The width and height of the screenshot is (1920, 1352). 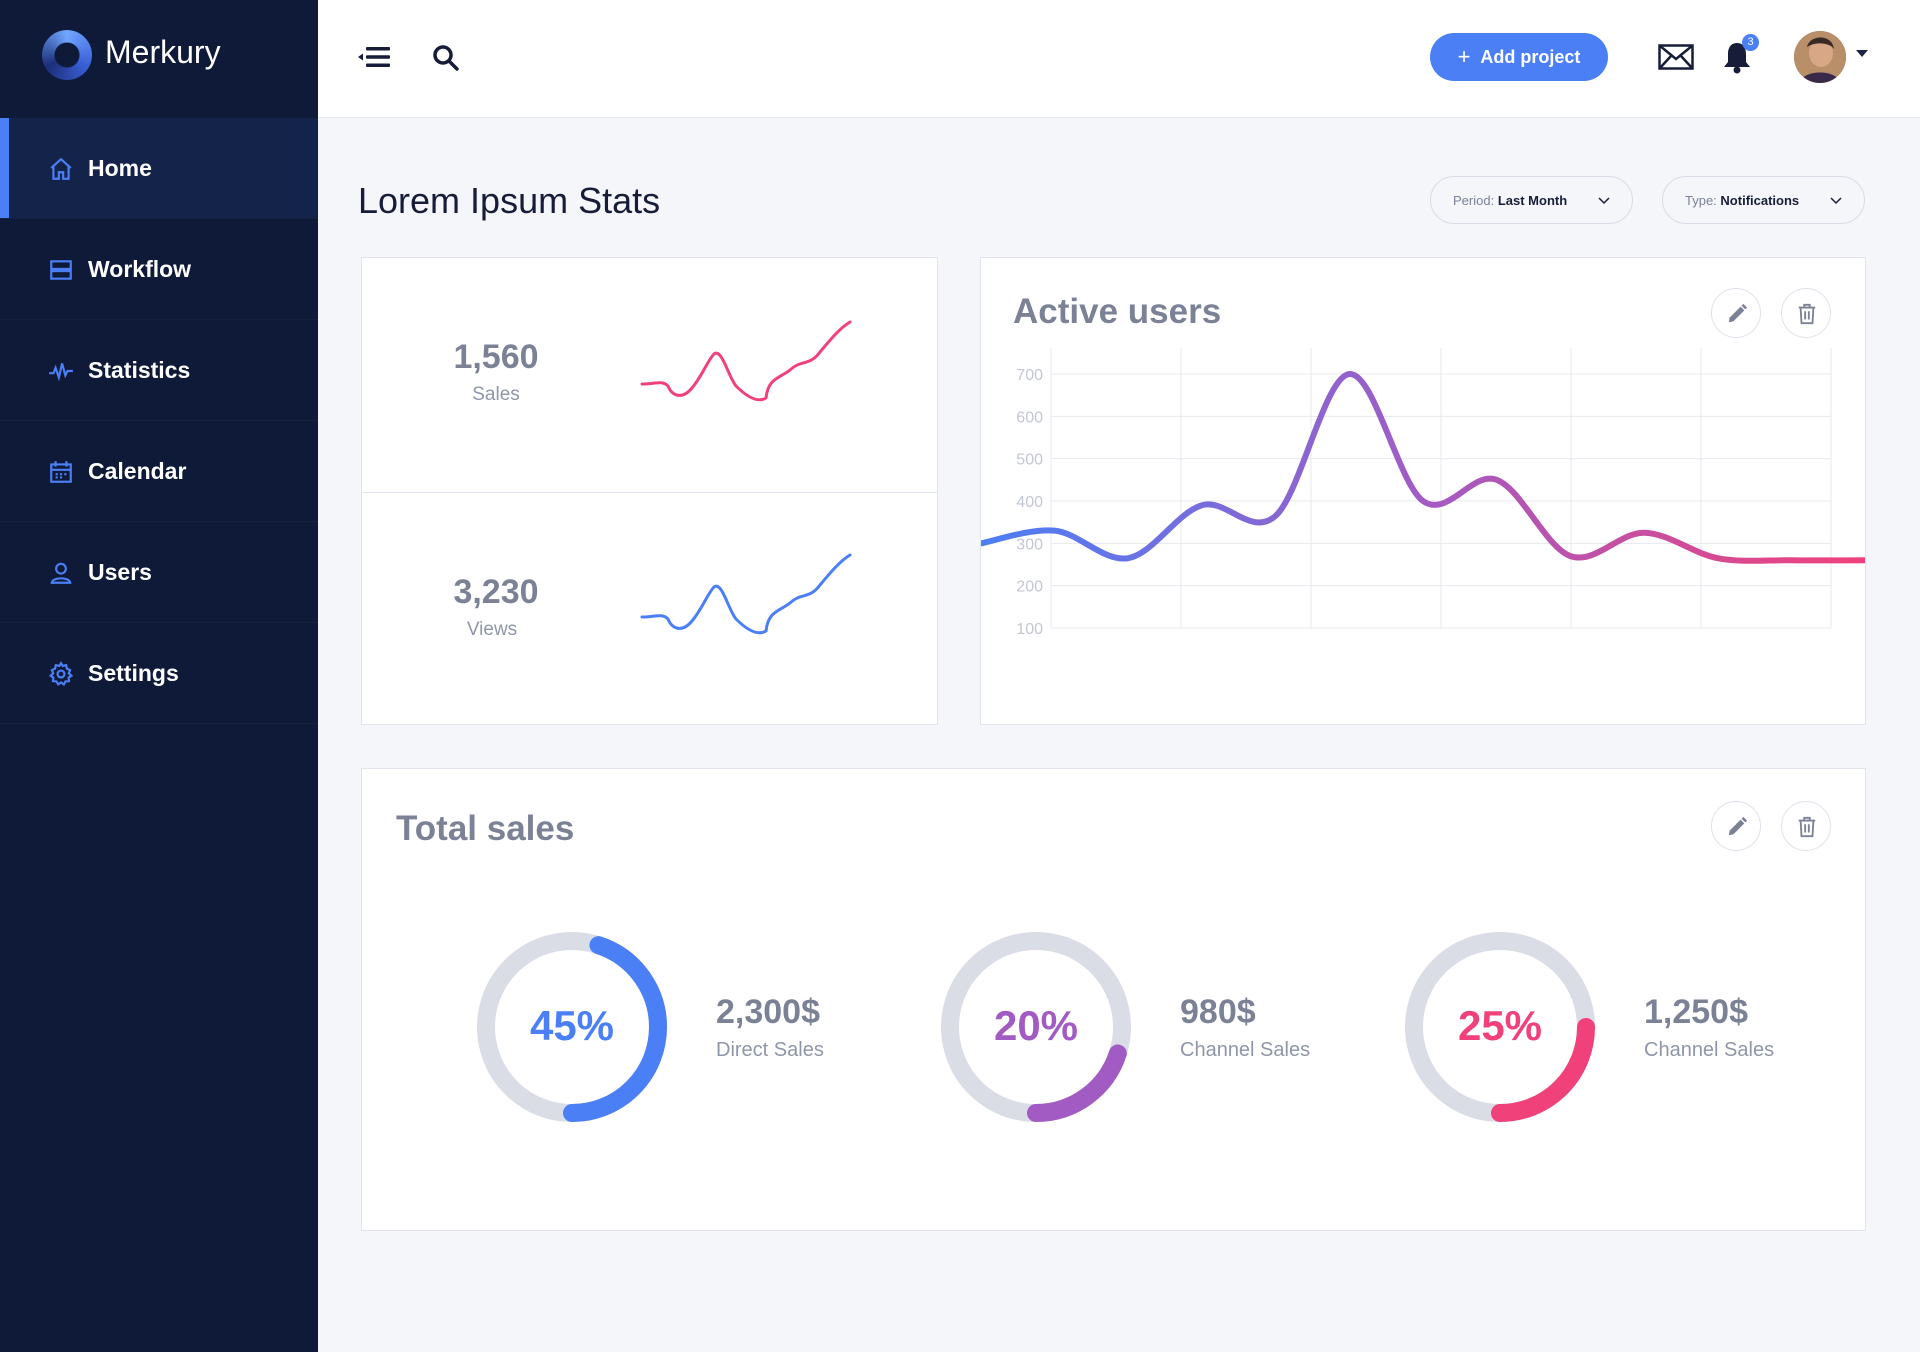 What do you see at coordinates (1696, 1012) in the screenshot?
I see `donut-amount: 1,250$` at bounding box center [1696, 1012].